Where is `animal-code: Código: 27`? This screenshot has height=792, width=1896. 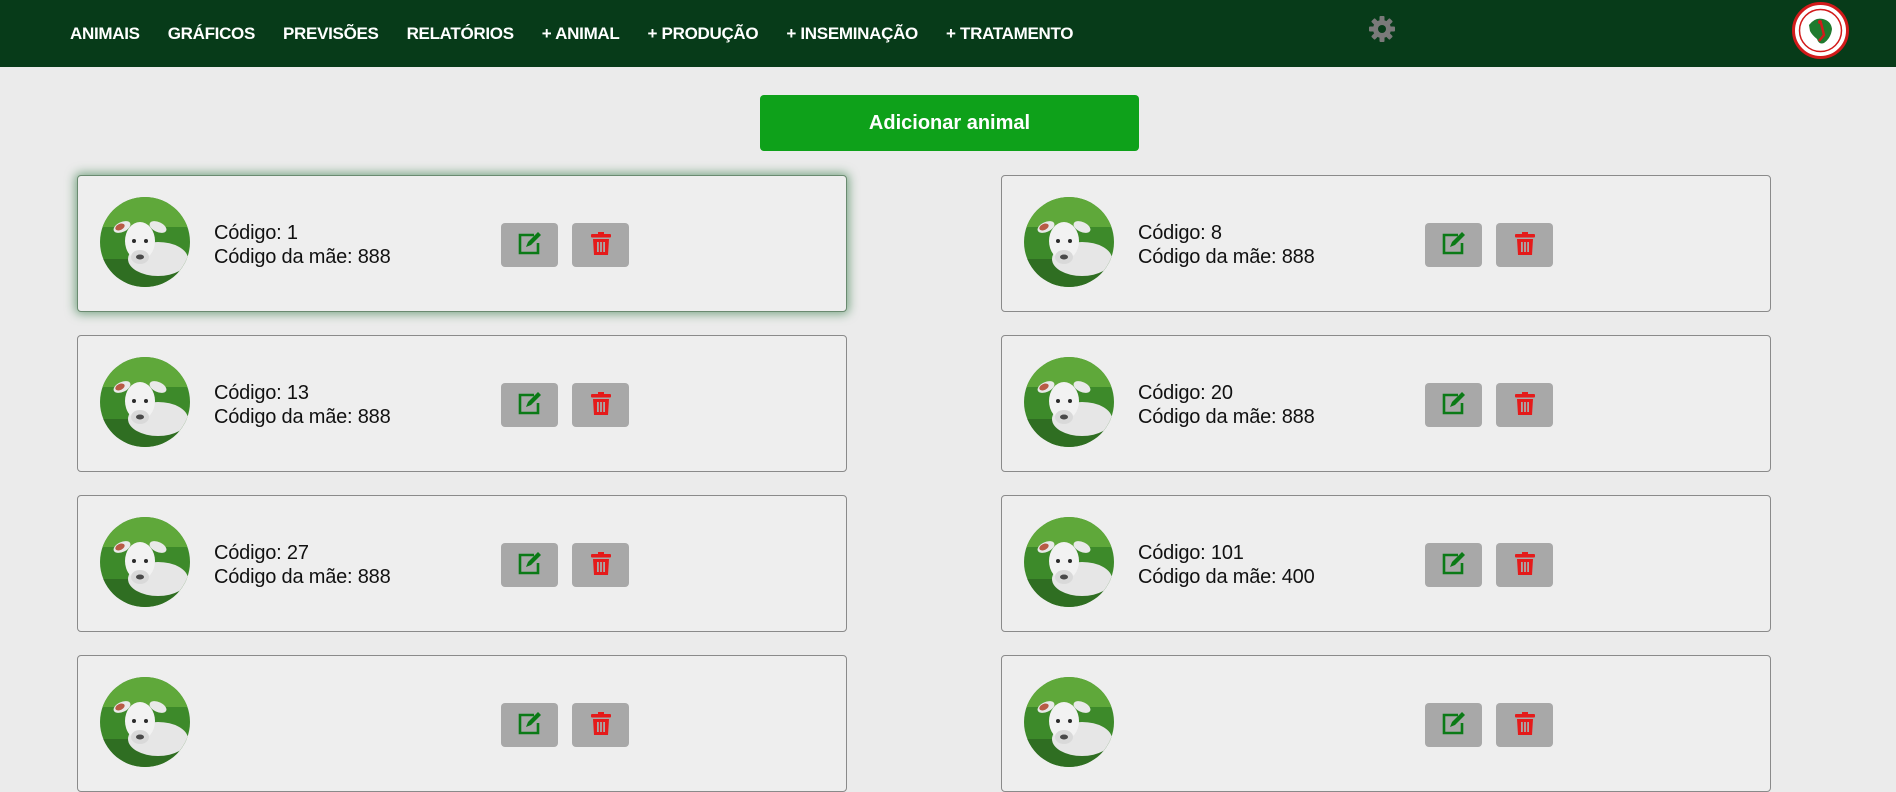 animal-code: Código: 27 is located at coordinates (261, 553).